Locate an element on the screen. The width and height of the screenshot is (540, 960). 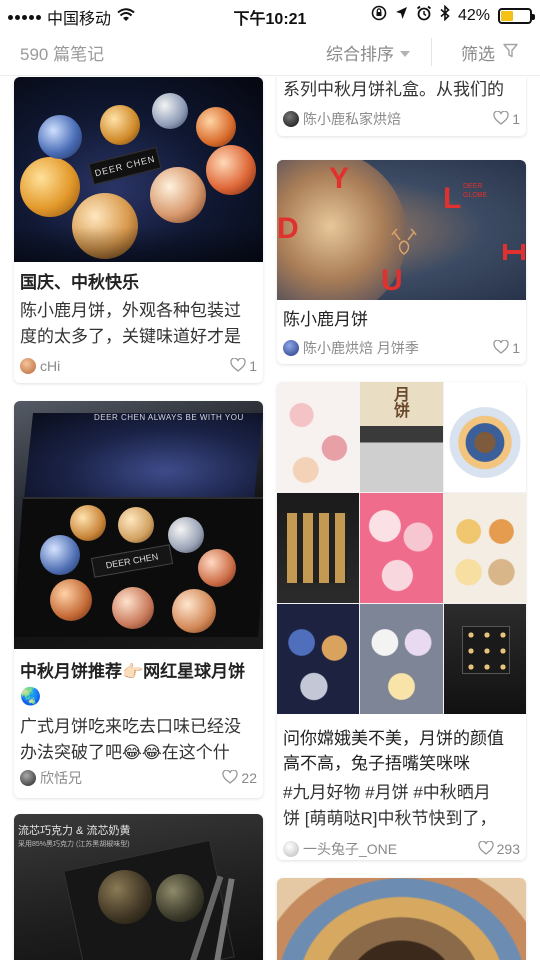
note-image is located at coordinates (401, 919).